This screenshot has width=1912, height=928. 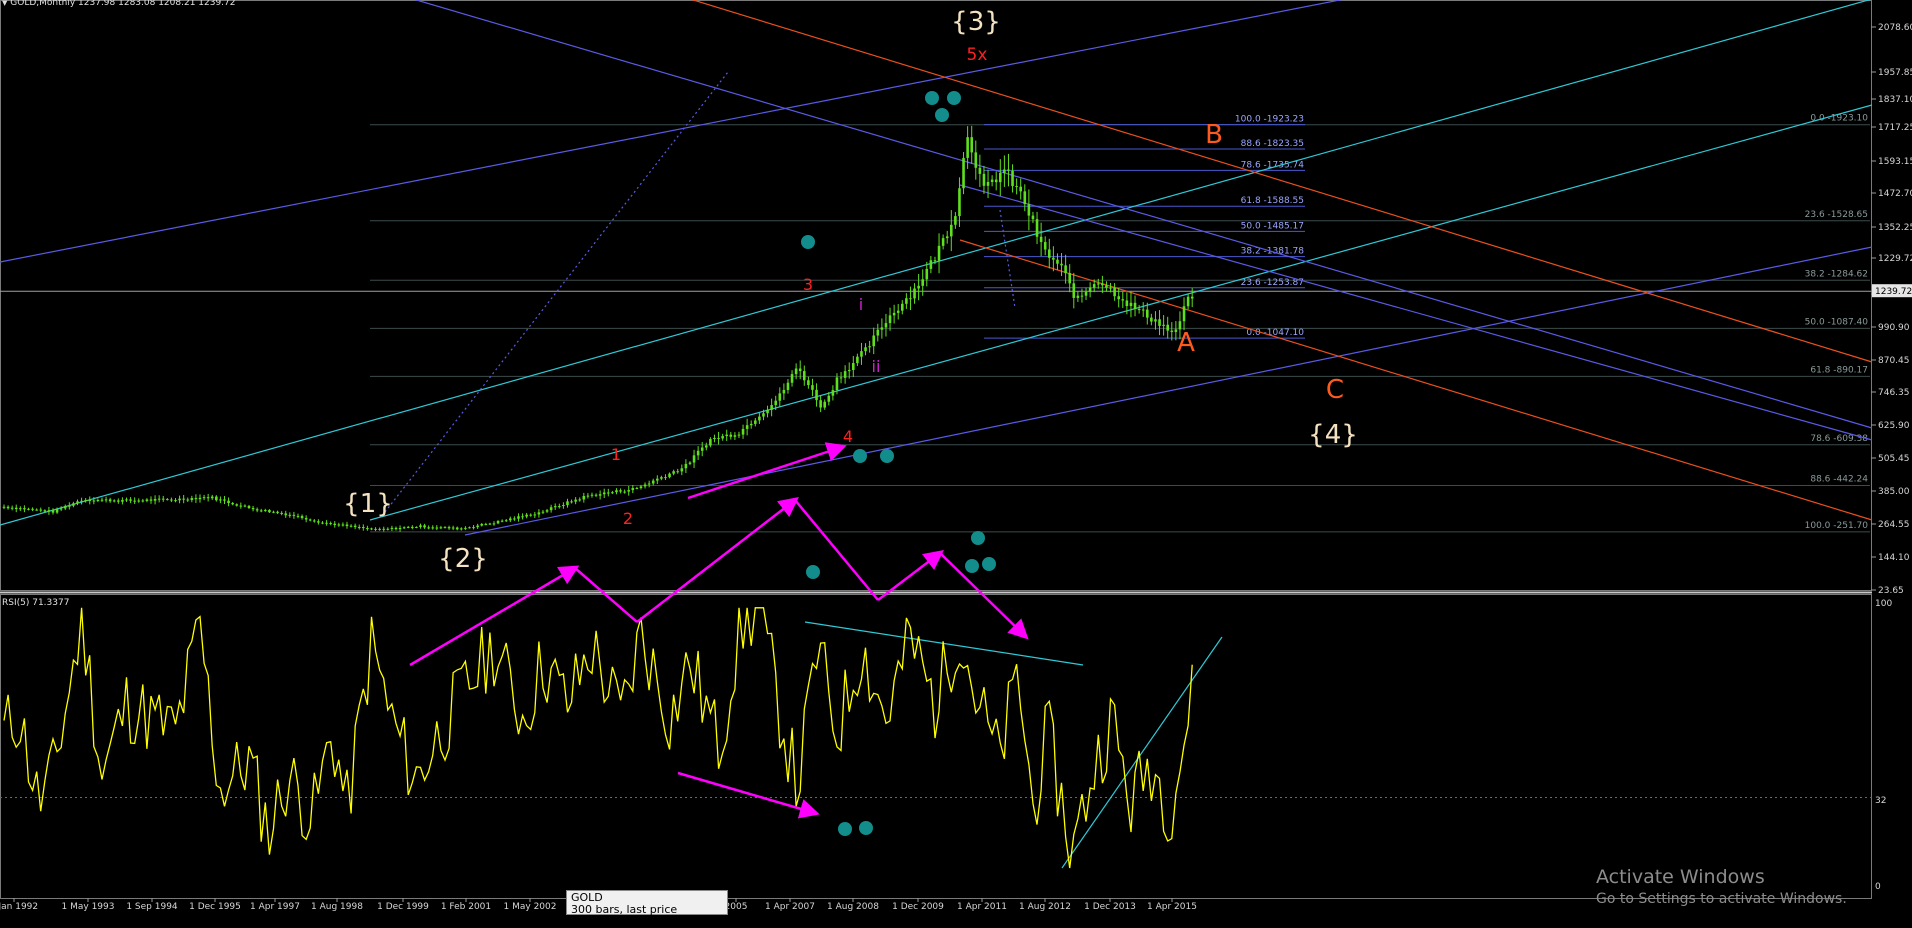 I want to click on current-price-tag-label: 1239.72, so click(x=1893, y=292).